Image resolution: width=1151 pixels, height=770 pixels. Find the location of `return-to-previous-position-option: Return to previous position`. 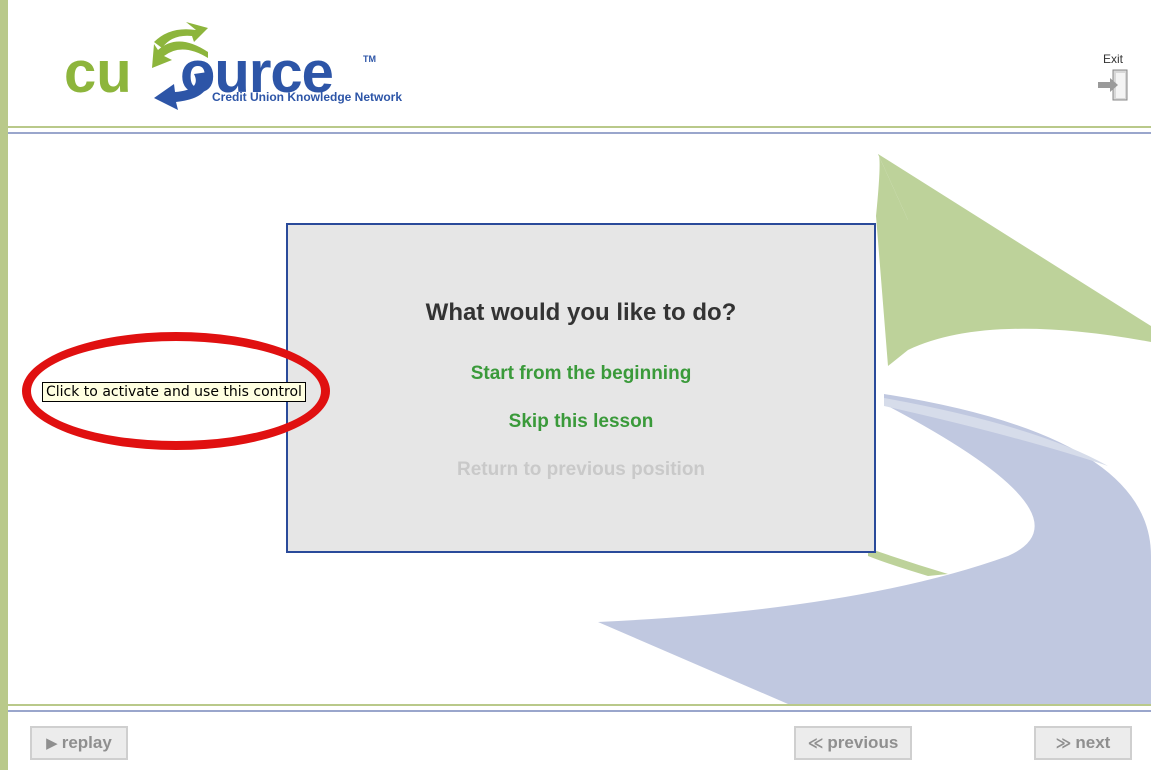

return-to-previous-position-option: Return to previous position is located at coordinates (581, 469).